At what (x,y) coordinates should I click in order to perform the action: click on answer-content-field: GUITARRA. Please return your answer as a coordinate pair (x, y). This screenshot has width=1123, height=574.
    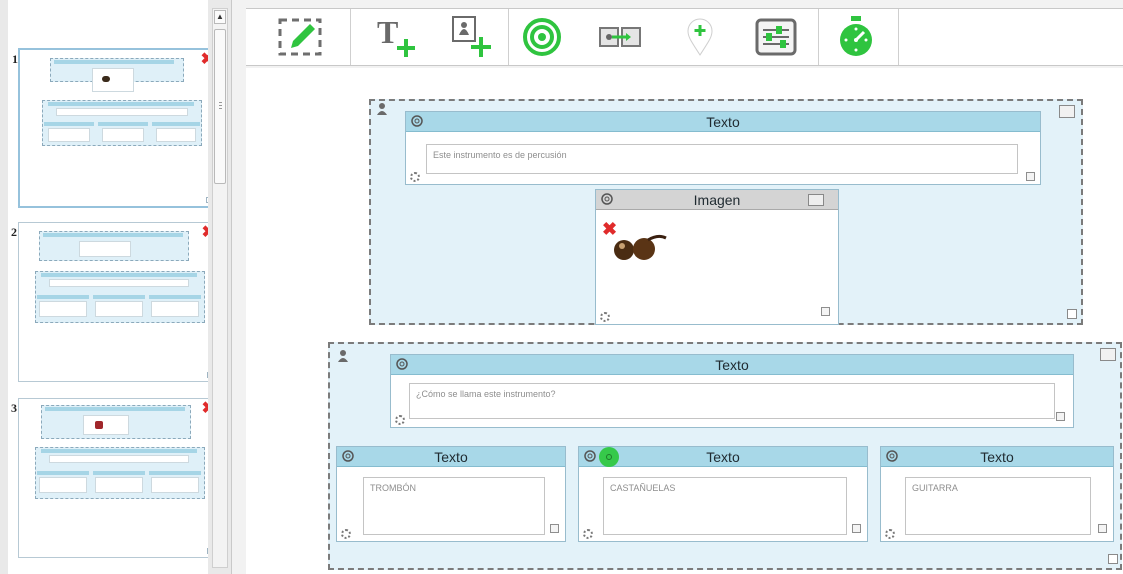
    Looking at the image, I should click on (998, 506).